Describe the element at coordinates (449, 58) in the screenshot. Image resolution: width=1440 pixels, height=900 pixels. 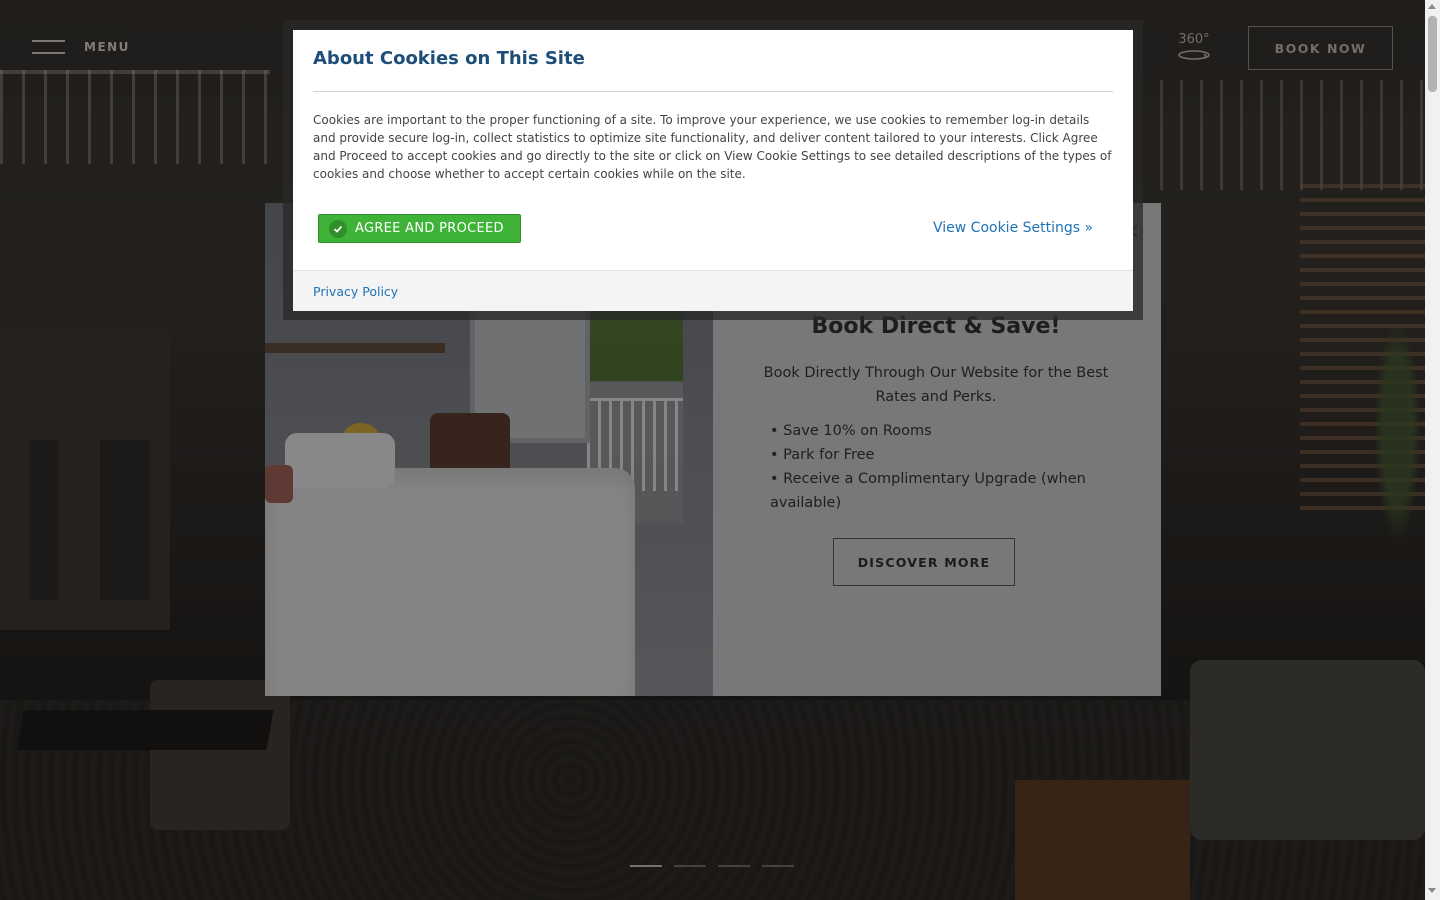
I see `cookie-dialog-title: About Cookies on This Site` at that location.